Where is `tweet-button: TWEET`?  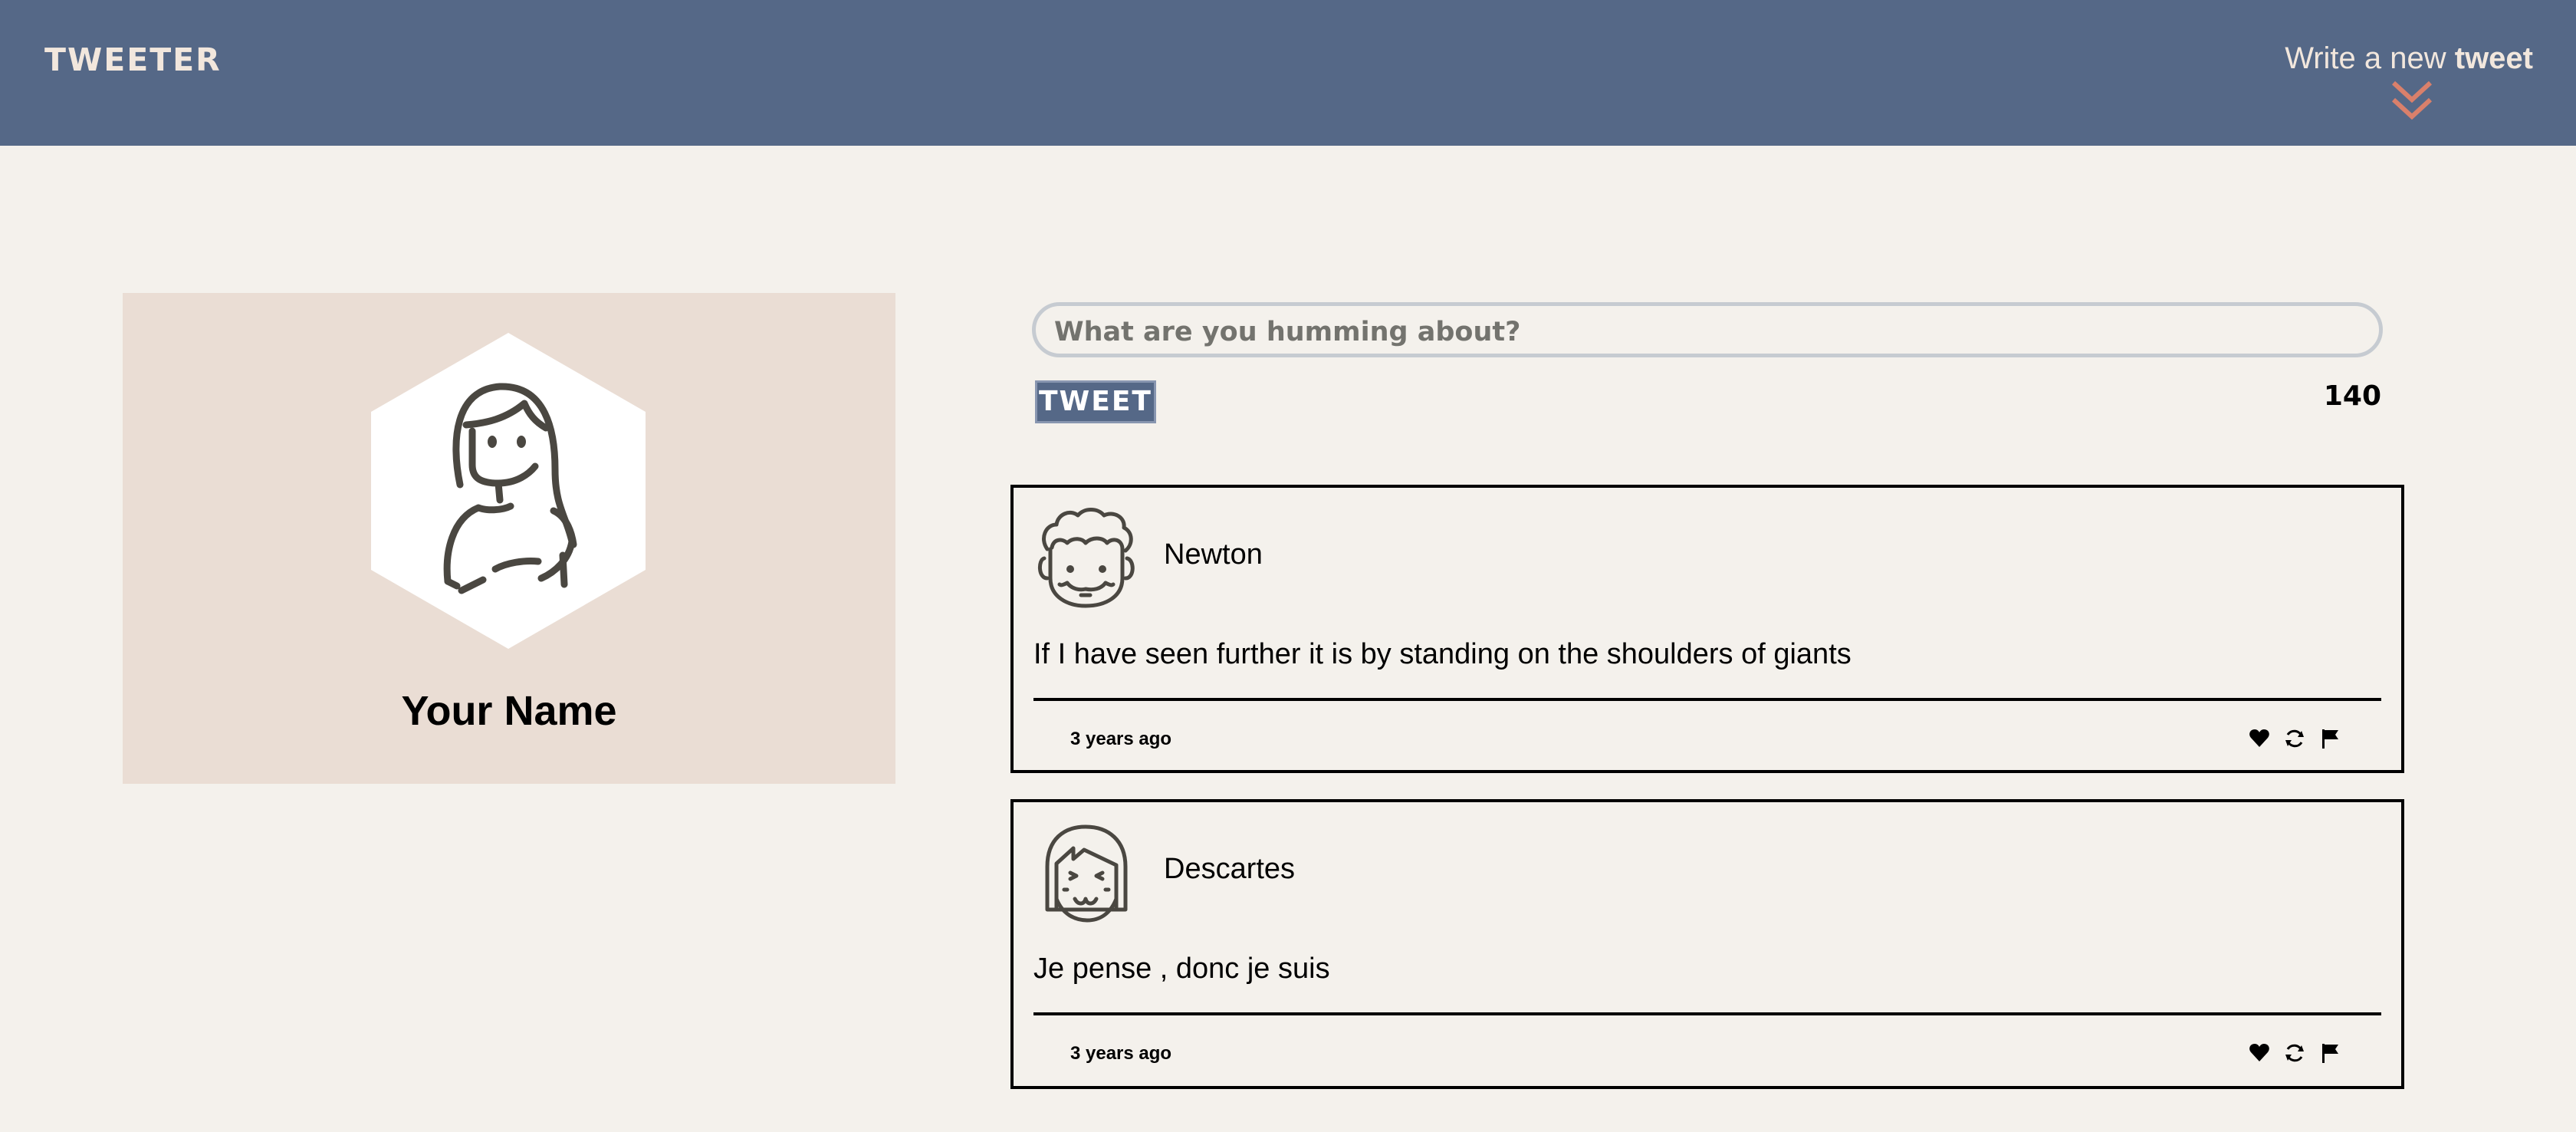
tweet-button: TWEET is located at coordinates (1096, 401).